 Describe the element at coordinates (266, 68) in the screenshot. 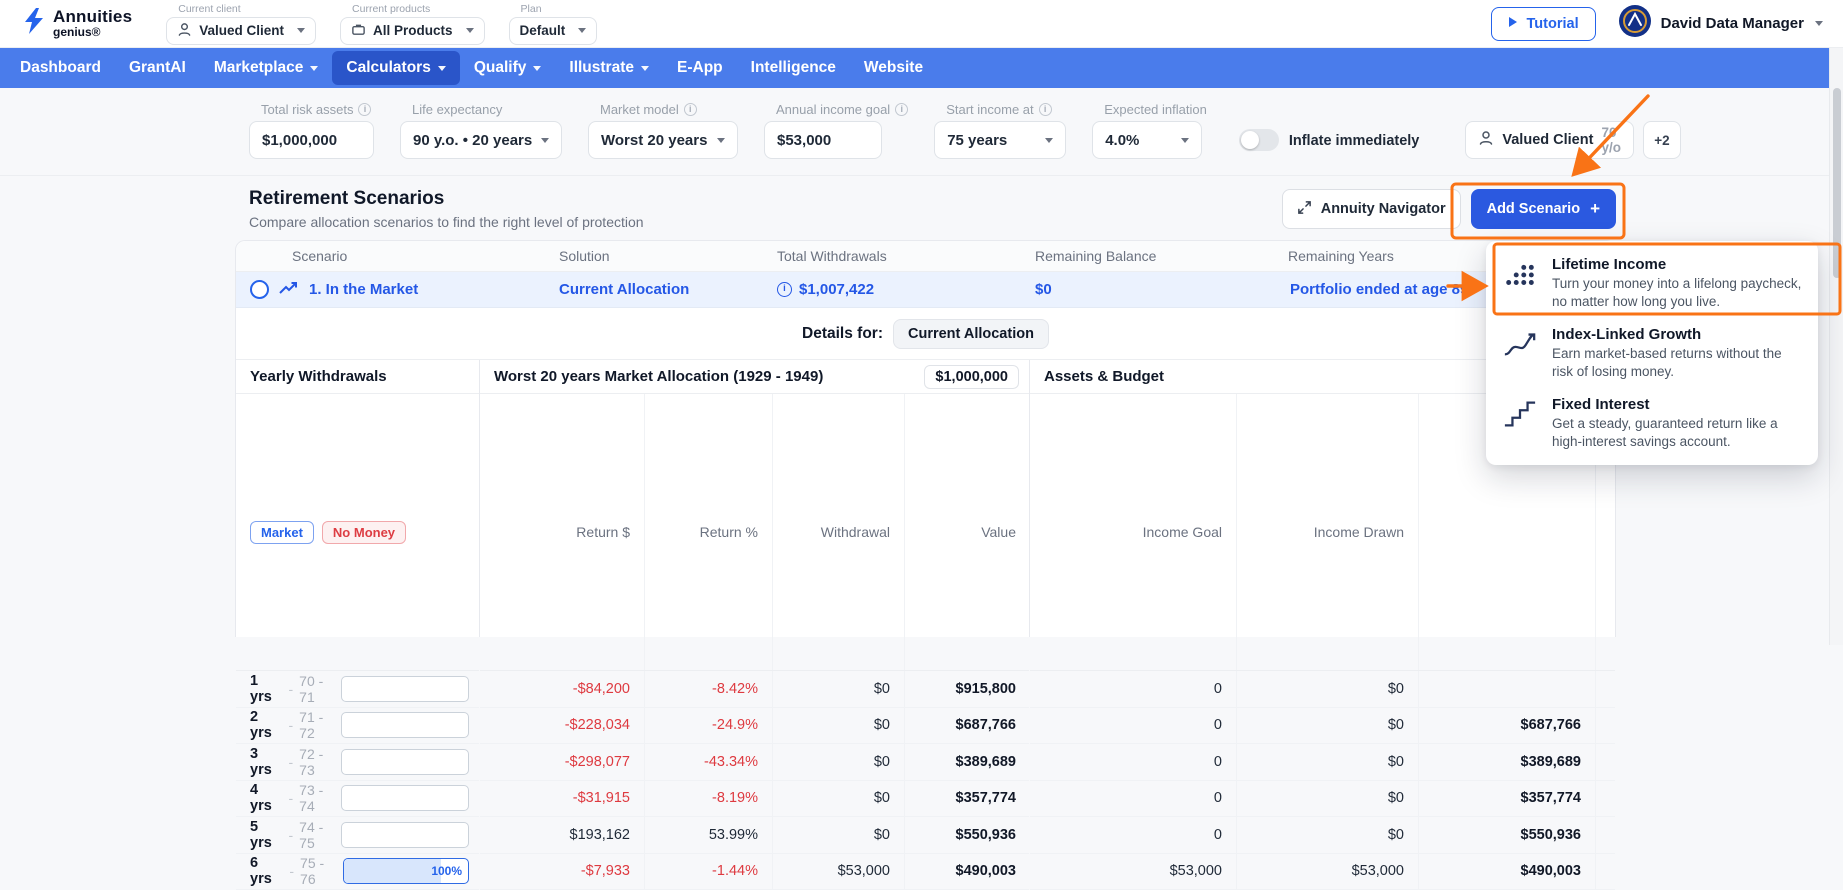

I see `nav-marketplace: Marketplace` at that location.